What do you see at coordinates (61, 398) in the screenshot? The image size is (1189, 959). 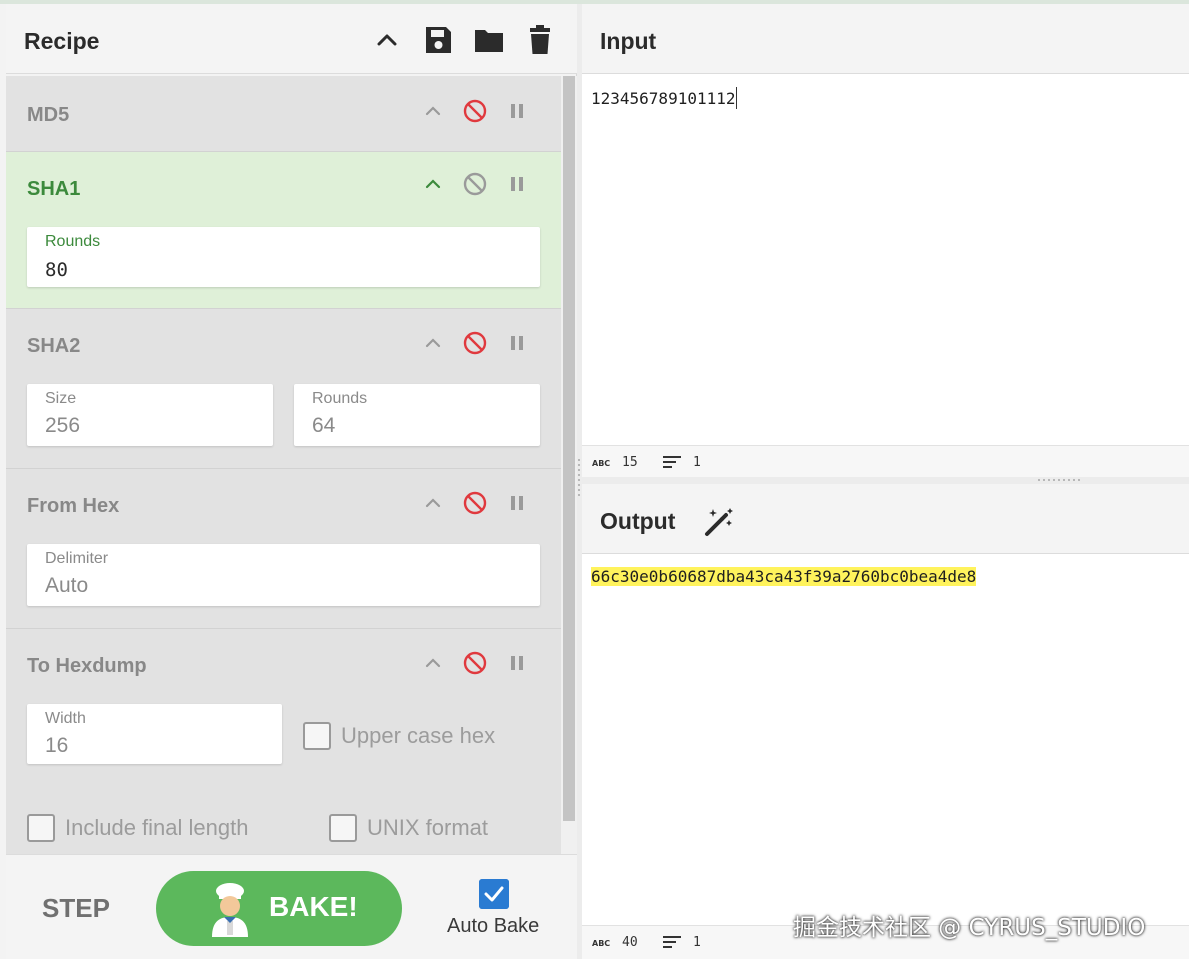 I see `field-label: Size` at bounding box center [61, 398].